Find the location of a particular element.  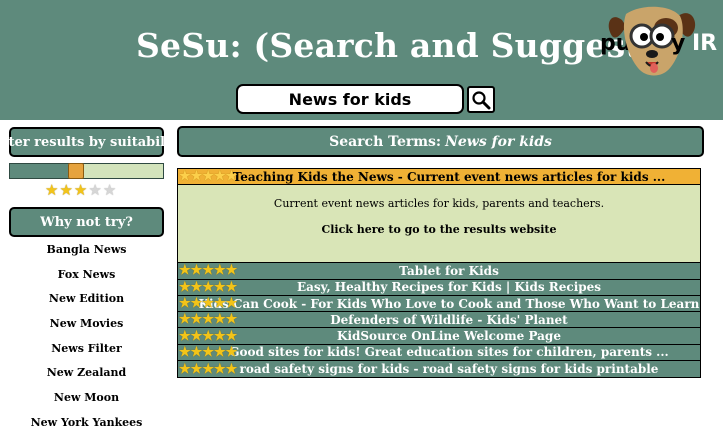

result-row: ★ ★ ★ ★ ★ KidSource OnLine Welcome Page is located at coordinates (439, 336).